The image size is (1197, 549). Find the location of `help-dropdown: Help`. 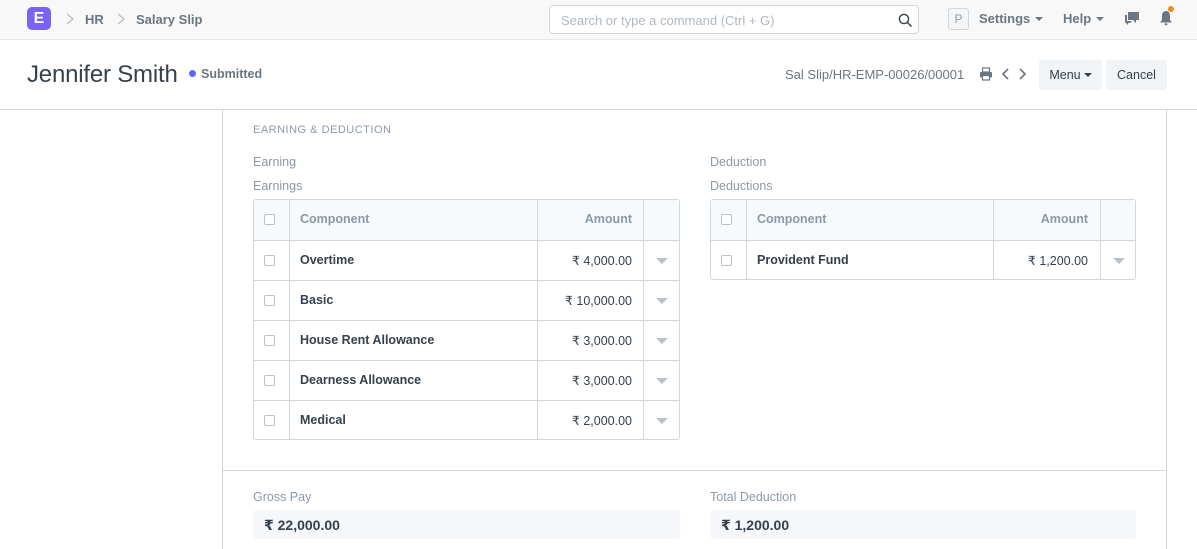

help-dropdown: Help is located at coordinates (1084, 18).